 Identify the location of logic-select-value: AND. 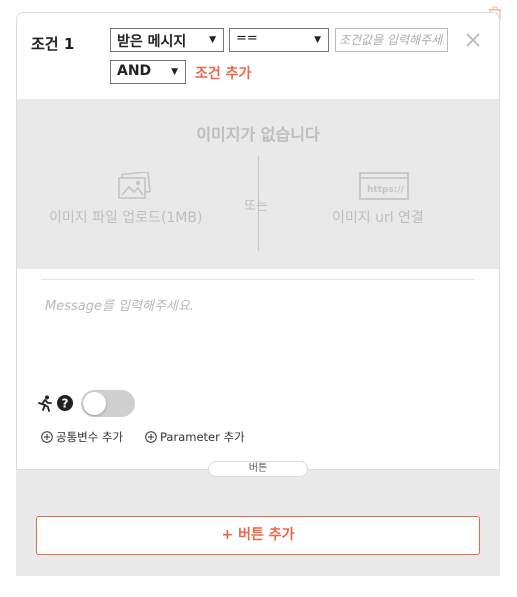
(134, 71).